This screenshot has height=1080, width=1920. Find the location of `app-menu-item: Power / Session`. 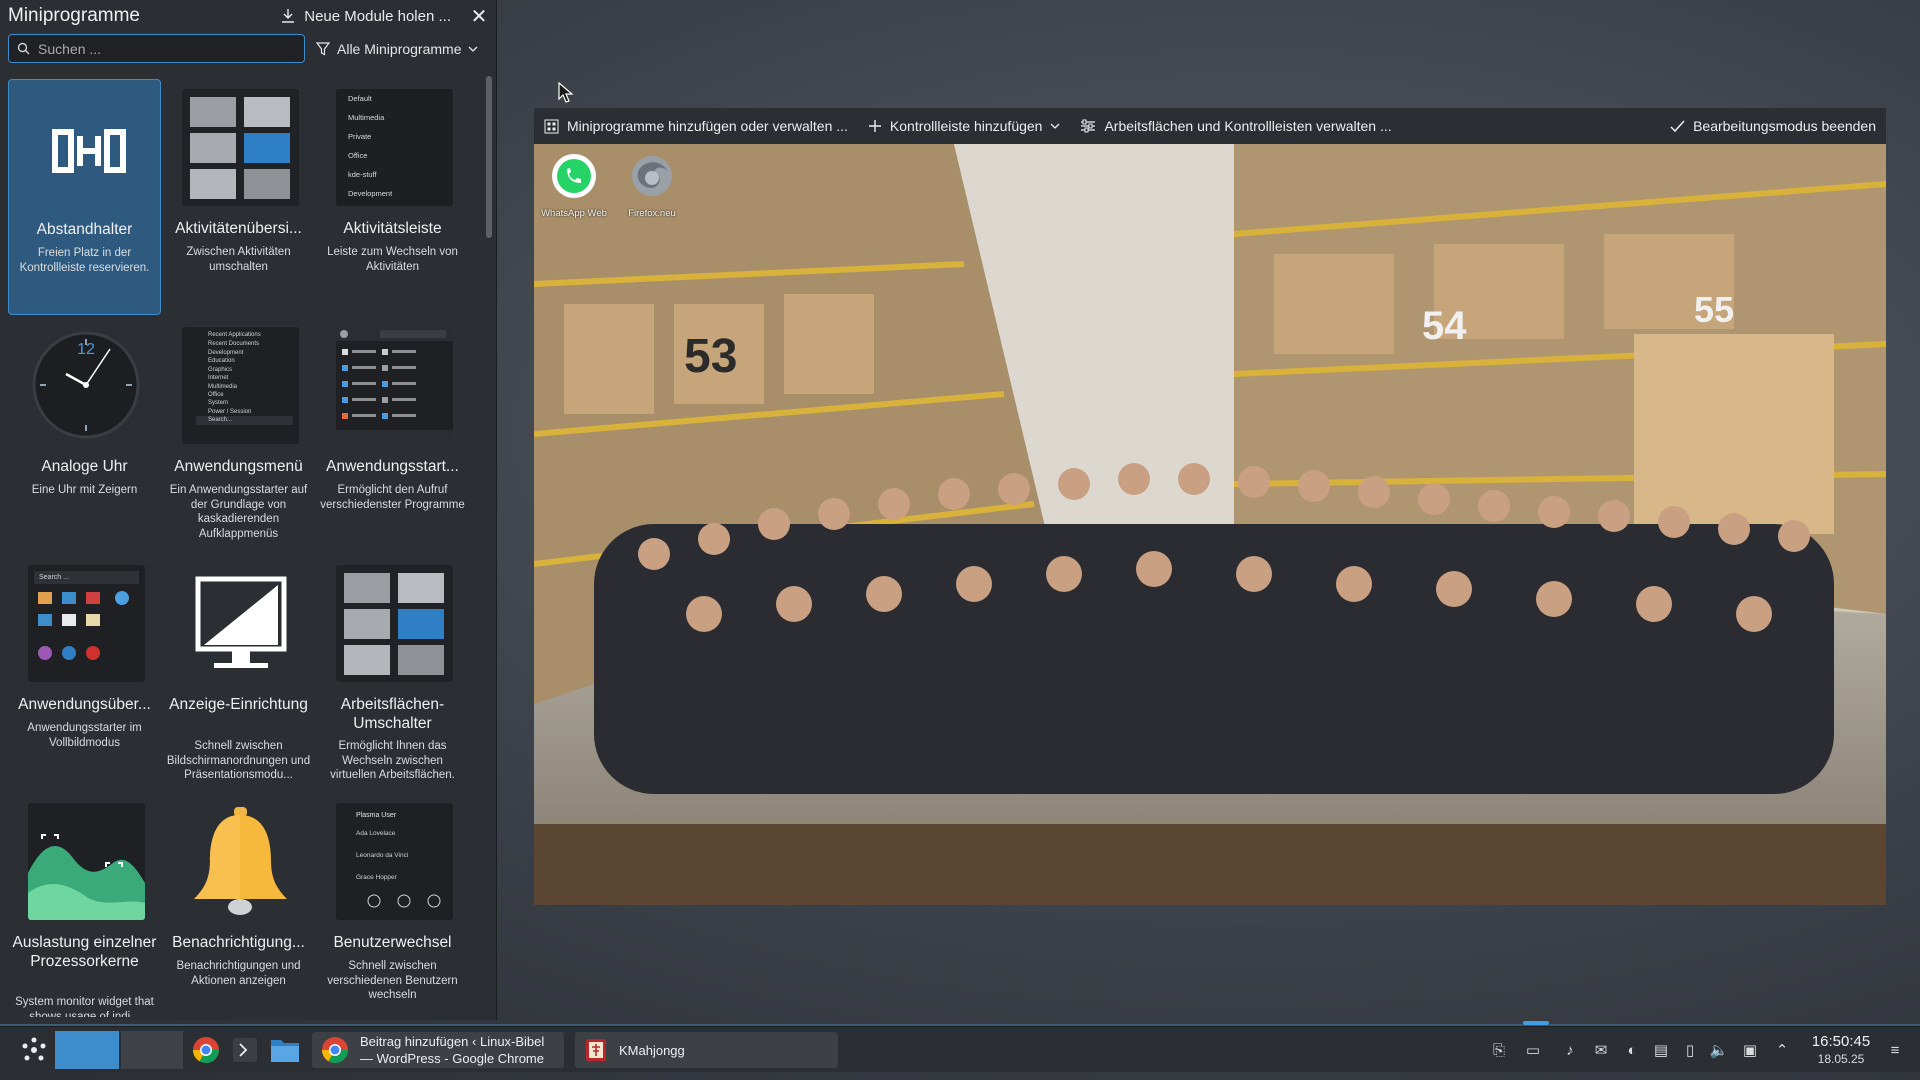

app-menu-item: Power / Session is located at coordinates (230, 411).